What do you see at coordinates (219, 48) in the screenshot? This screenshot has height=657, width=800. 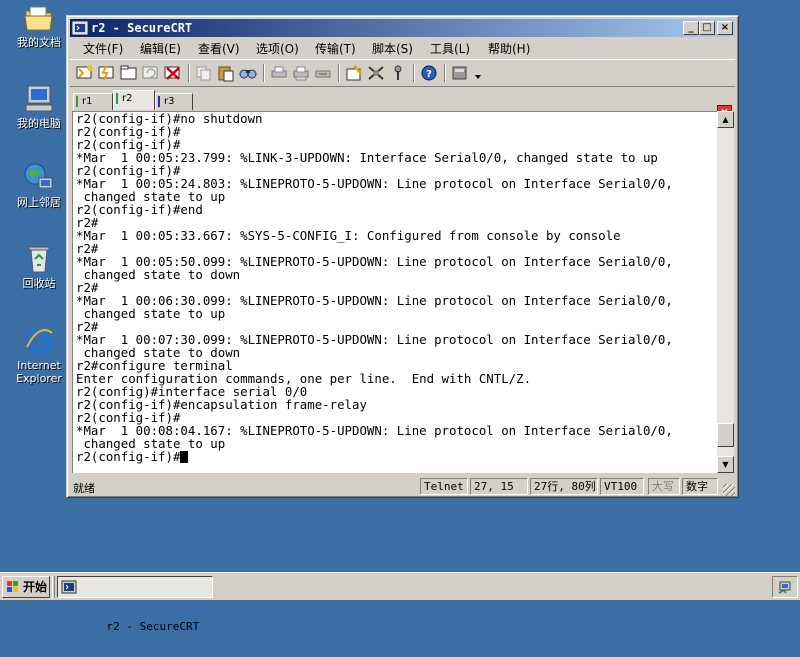 I see `menu-view: 查看(V)` at bounding box center [219, 48].